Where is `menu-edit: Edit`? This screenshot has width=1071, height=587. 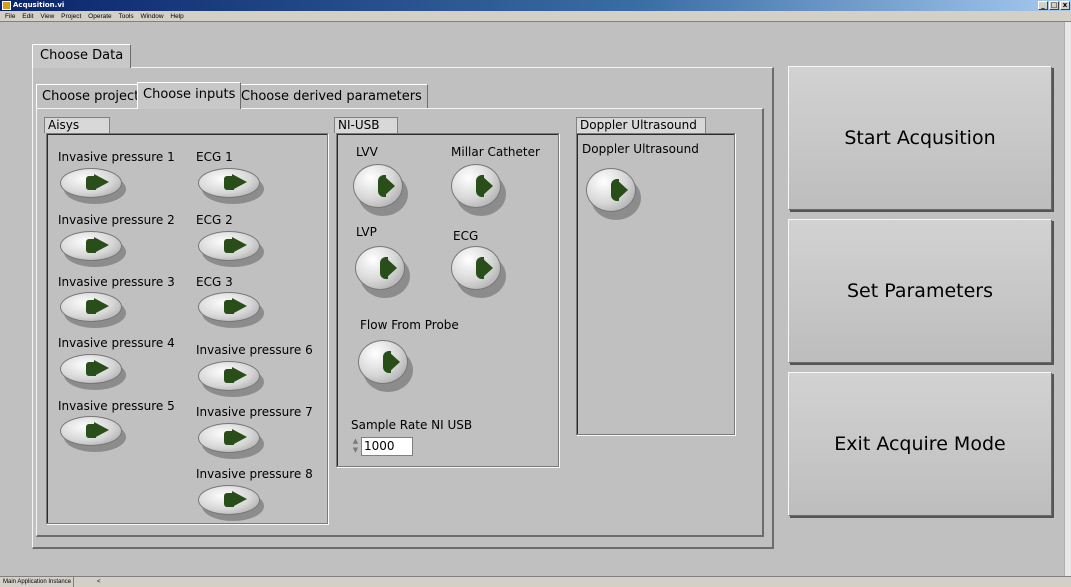
menu-edit: Edit is located at coordinates (27, 16).